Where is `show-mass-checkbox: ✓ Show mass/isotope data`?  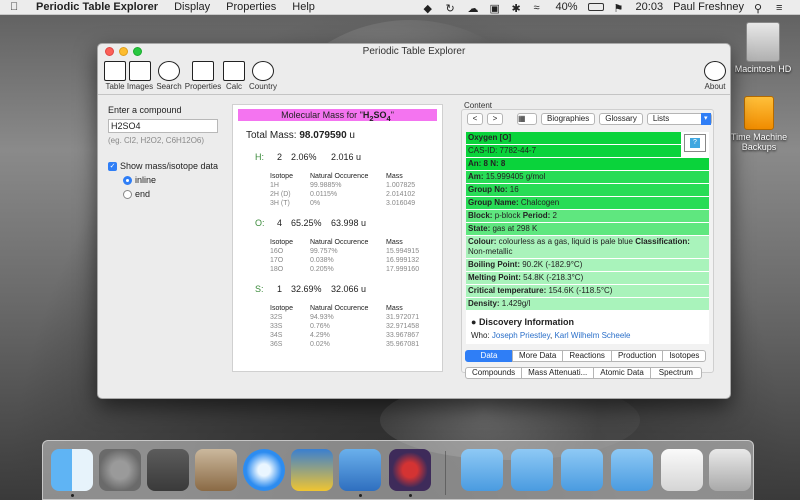 show-mass-checkbox: ✓ Show mass/isotope data is located at coordinates (168, 166).